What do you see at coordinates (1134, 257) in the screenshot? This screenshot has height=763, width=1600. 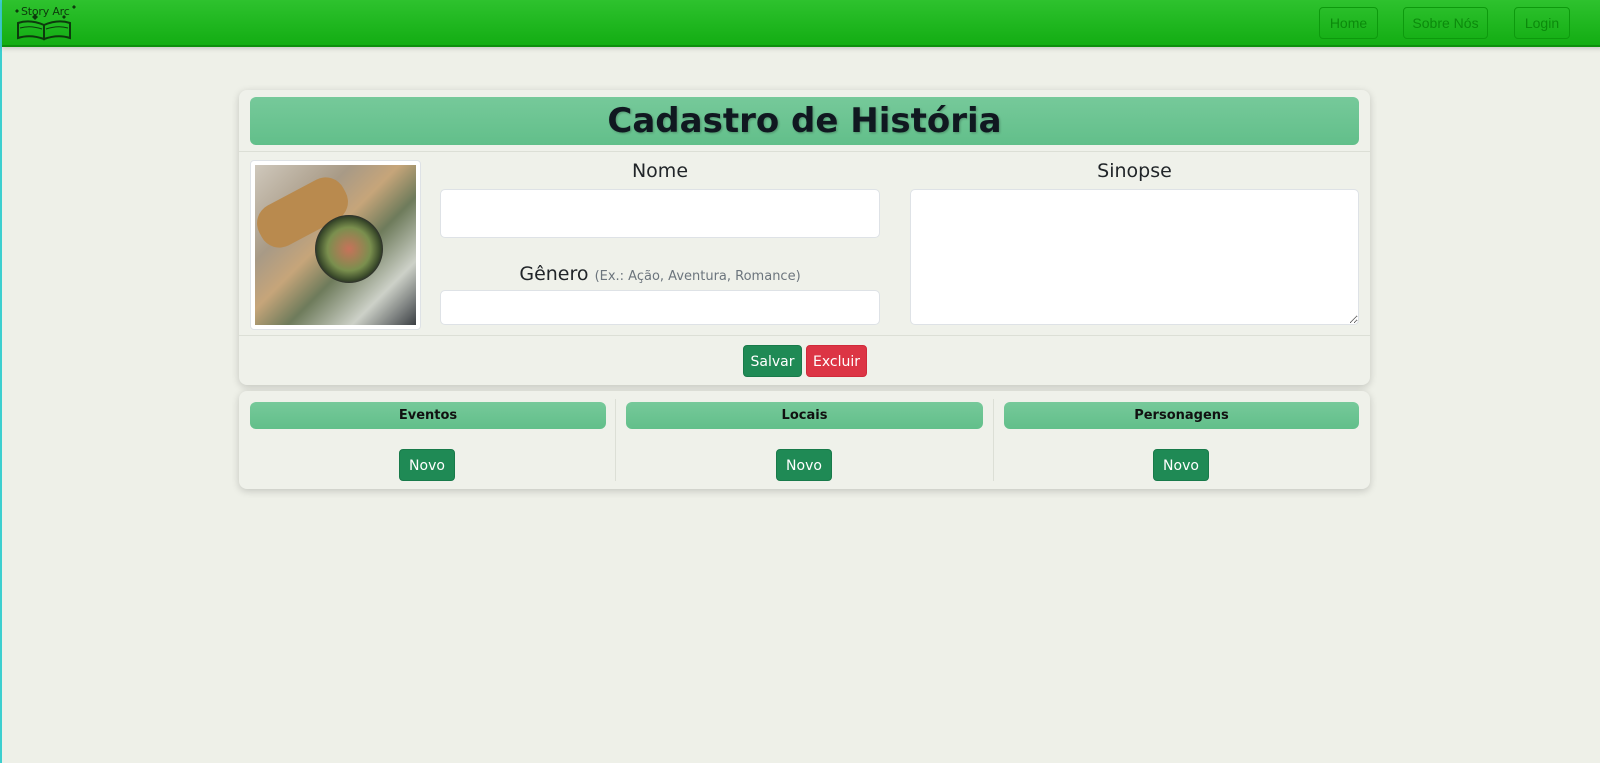 I see `sinopse-textarea` at bounding box center [1134, 257].